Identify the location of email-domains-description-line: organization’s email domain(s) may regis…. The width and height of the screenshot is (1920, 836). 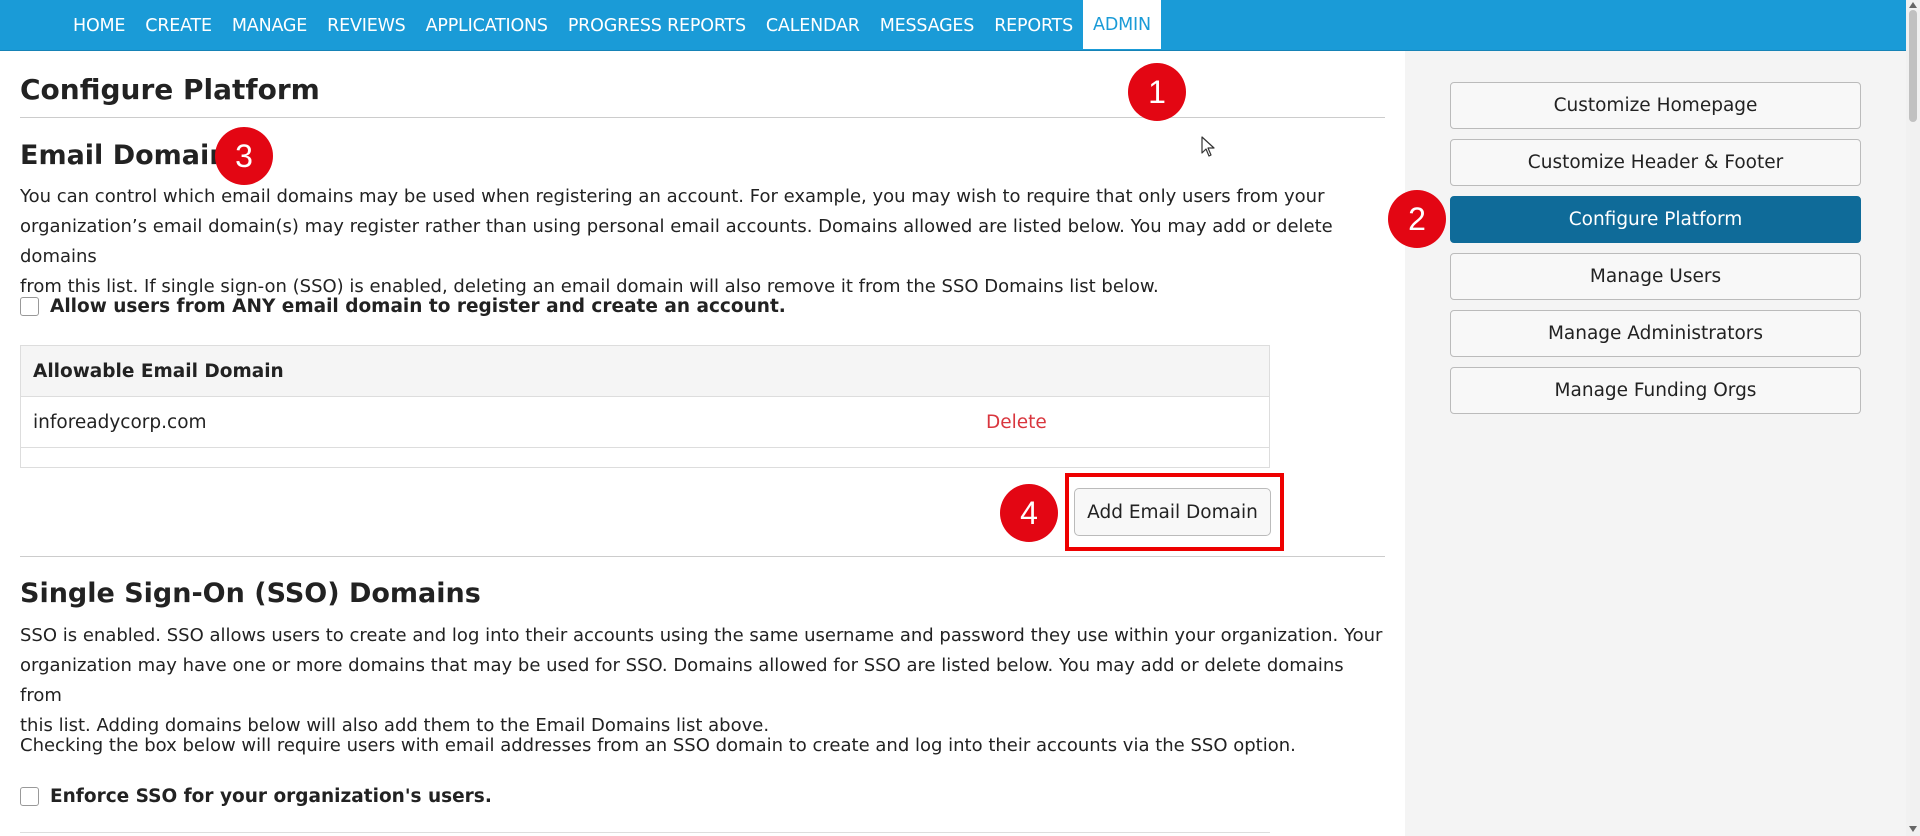
(676, 241).